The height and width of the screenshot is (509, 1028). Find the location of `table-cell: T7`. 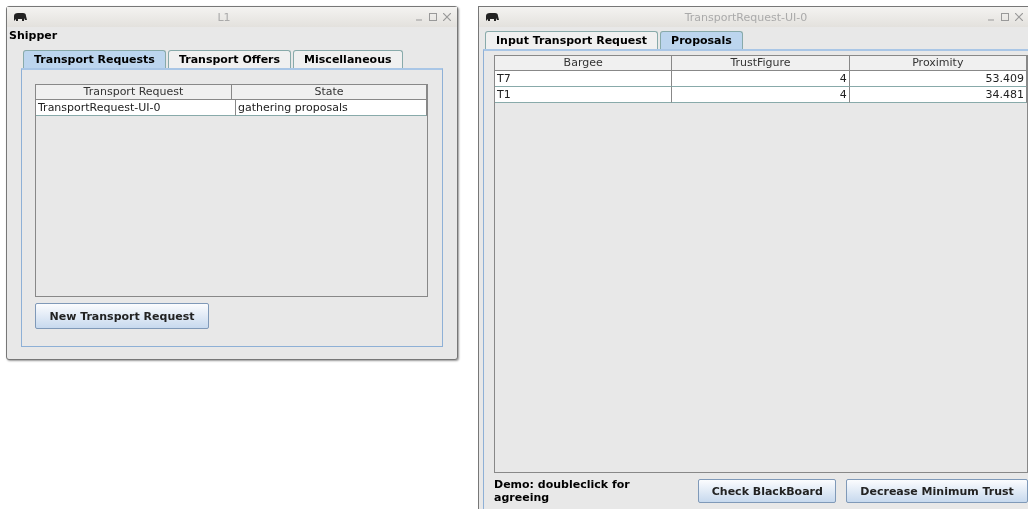

table-cell: T7 is located at coordinates (584, 79).